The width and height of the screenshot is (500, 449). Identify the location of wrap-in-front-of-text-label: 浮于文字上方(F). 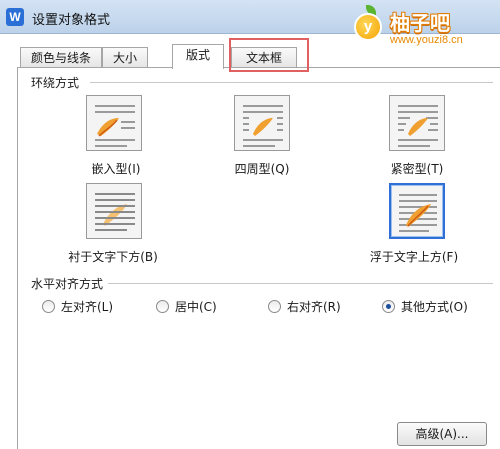
(414, 257).